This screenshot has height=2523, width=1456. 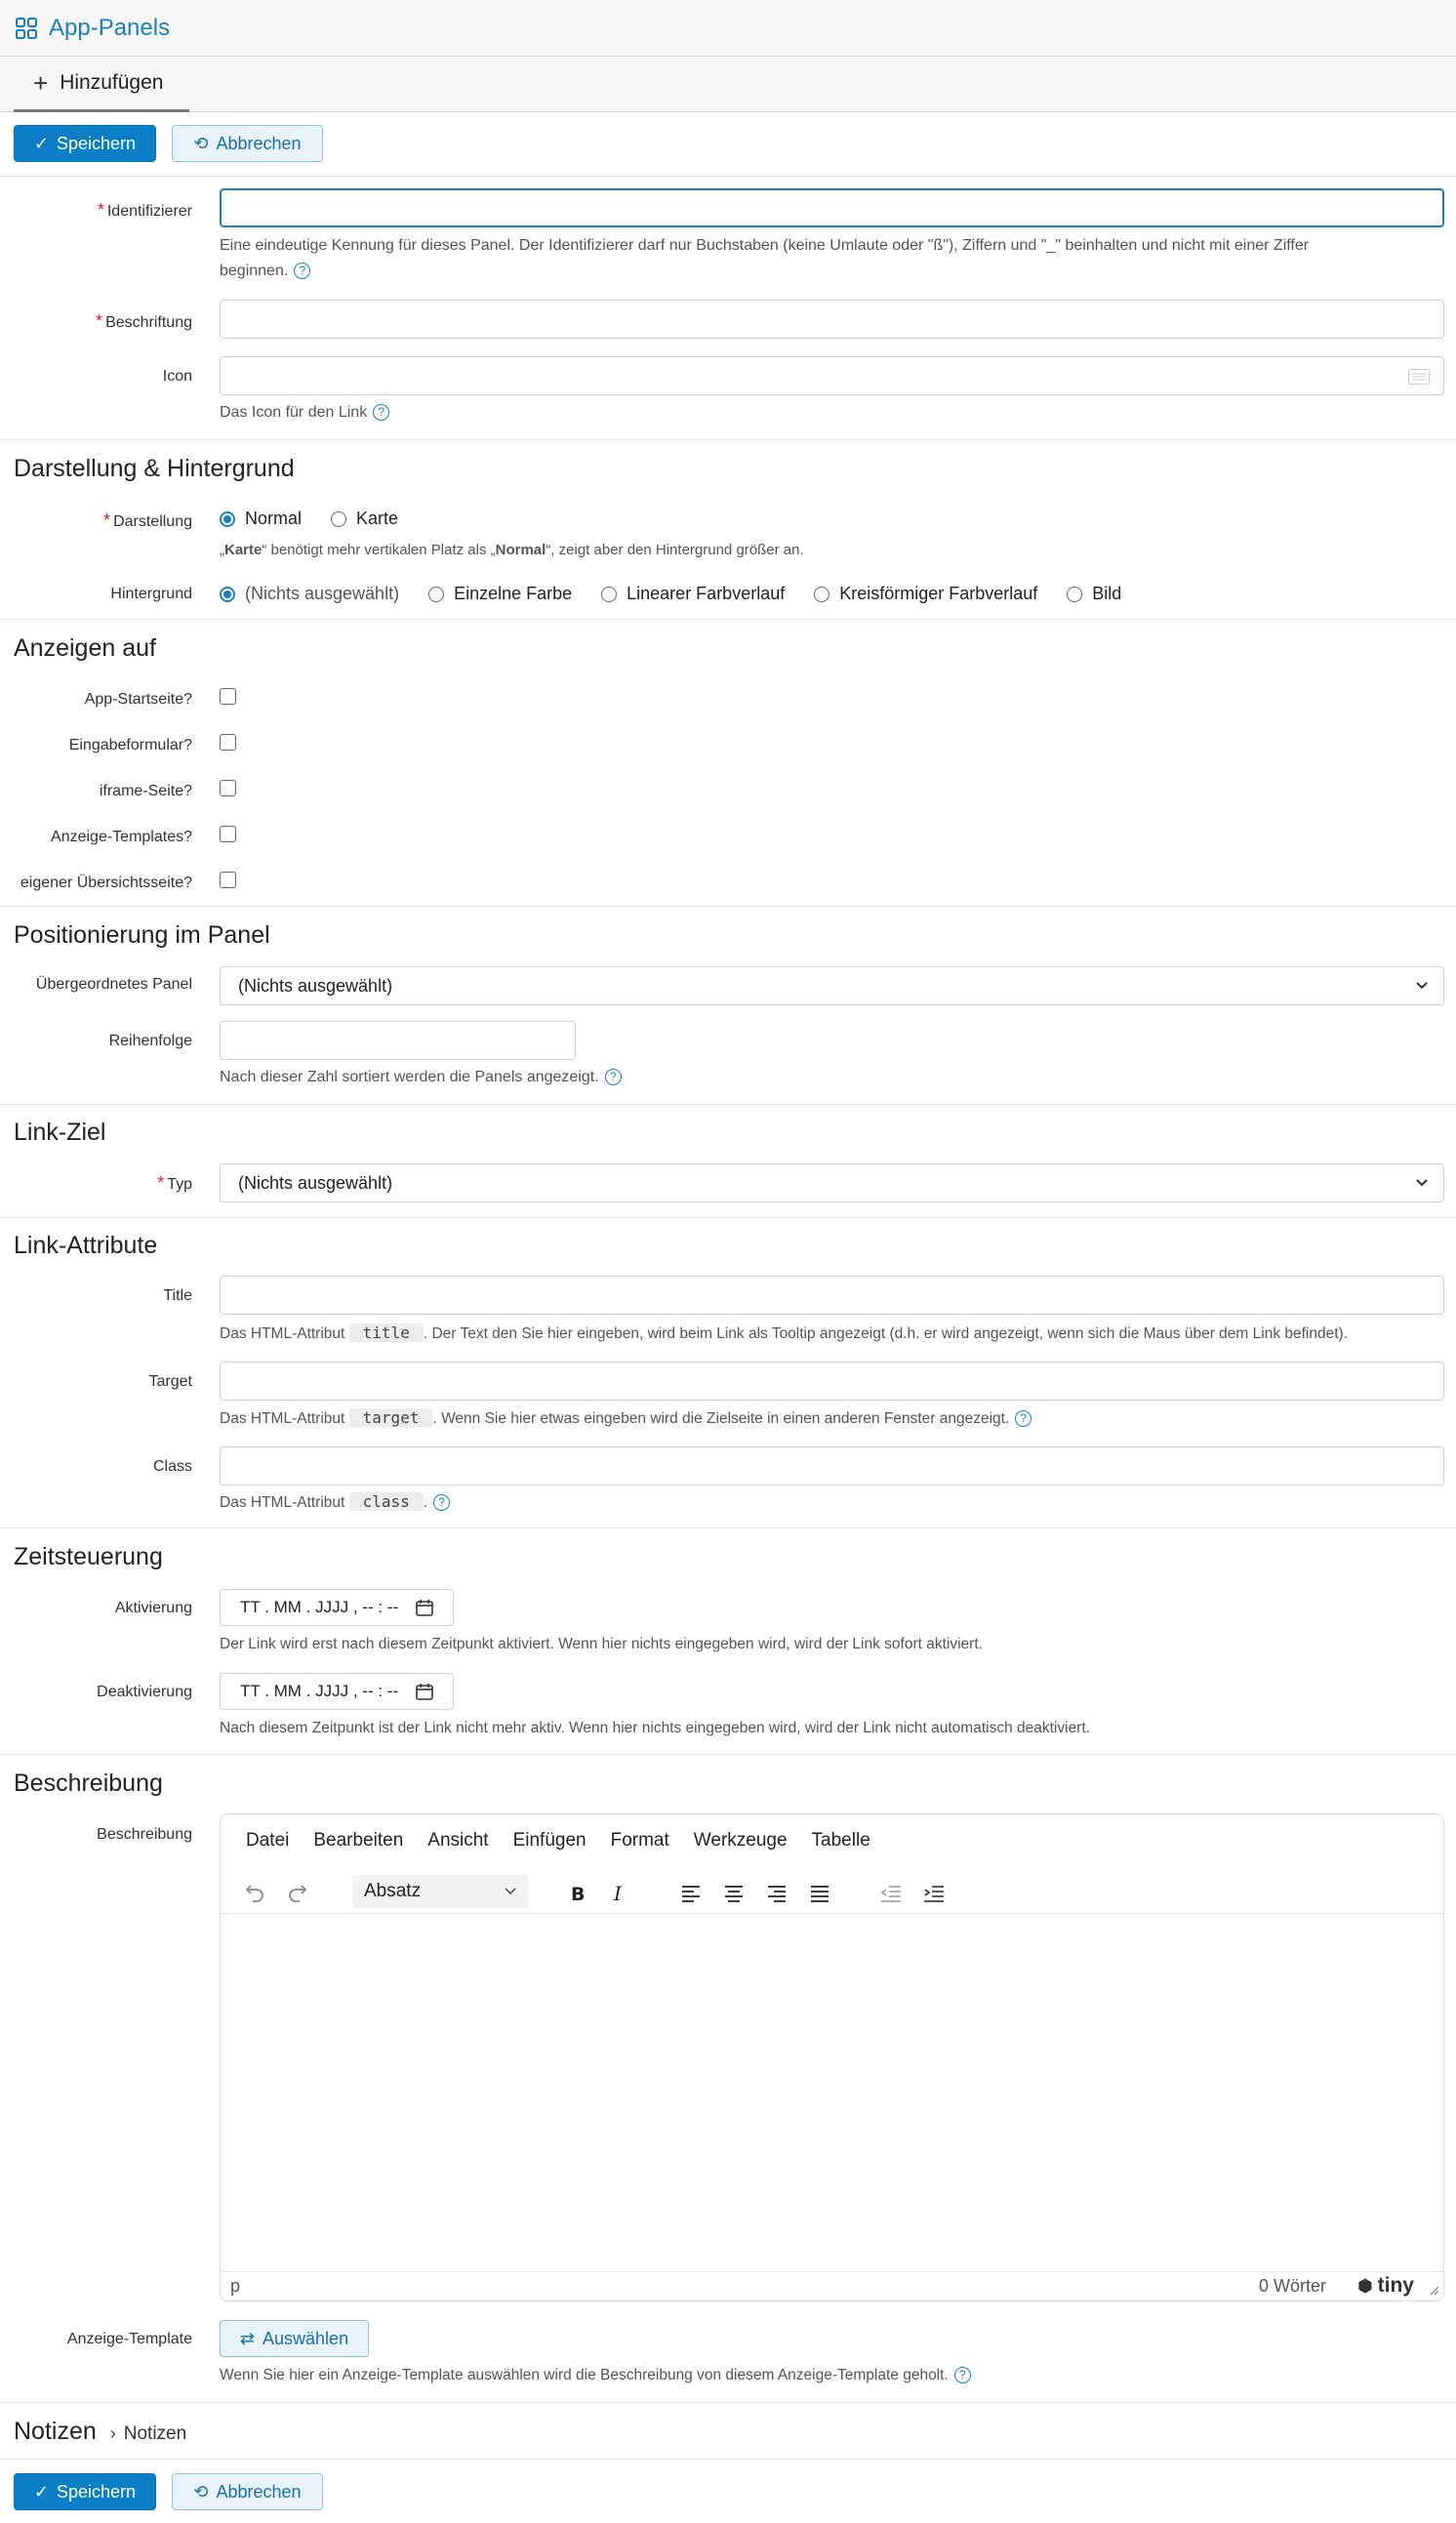 What do you see at coordinates (319, 1691) in the screenshot?
I see `deactivation-placeholder: TT . MM . JJJJ , -- : --` at bounding box center [319, 1691].